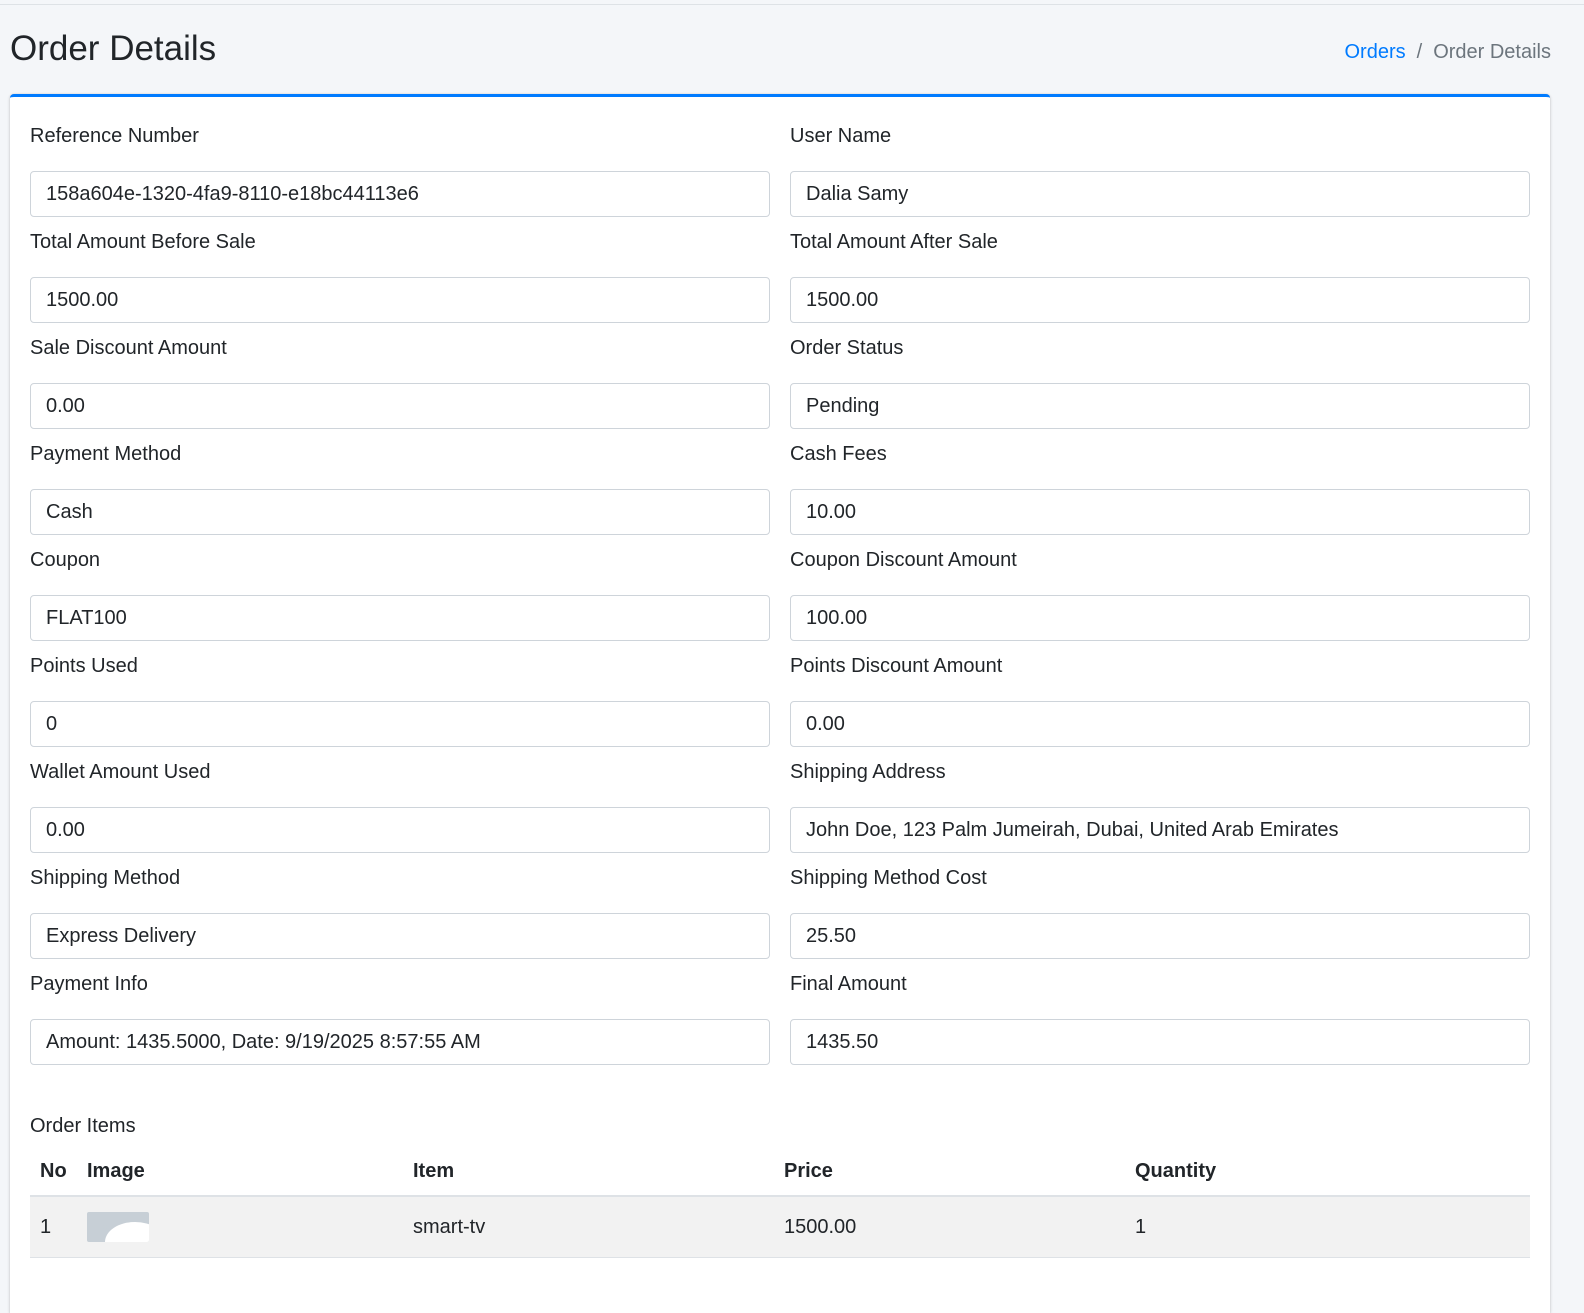 This screenshot has height=1313, width=1584. Describe the element at coordinates (1160, 618) in the screenshot. I see `coupon-discount-field: 100.00` at that location.